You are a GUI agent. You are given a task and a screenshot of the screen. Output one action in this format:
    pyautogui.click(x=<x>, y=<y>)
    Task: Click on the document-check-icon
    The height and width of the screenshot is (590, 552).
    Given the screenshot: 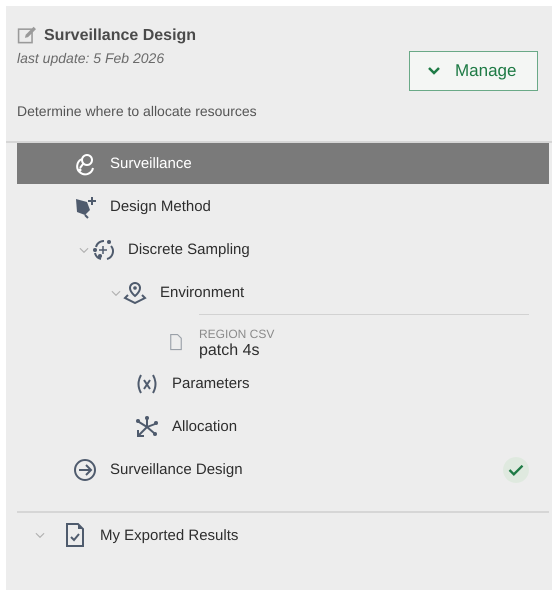 What is the action you would take?
    pyautogui.click(x=75, y=535)
    